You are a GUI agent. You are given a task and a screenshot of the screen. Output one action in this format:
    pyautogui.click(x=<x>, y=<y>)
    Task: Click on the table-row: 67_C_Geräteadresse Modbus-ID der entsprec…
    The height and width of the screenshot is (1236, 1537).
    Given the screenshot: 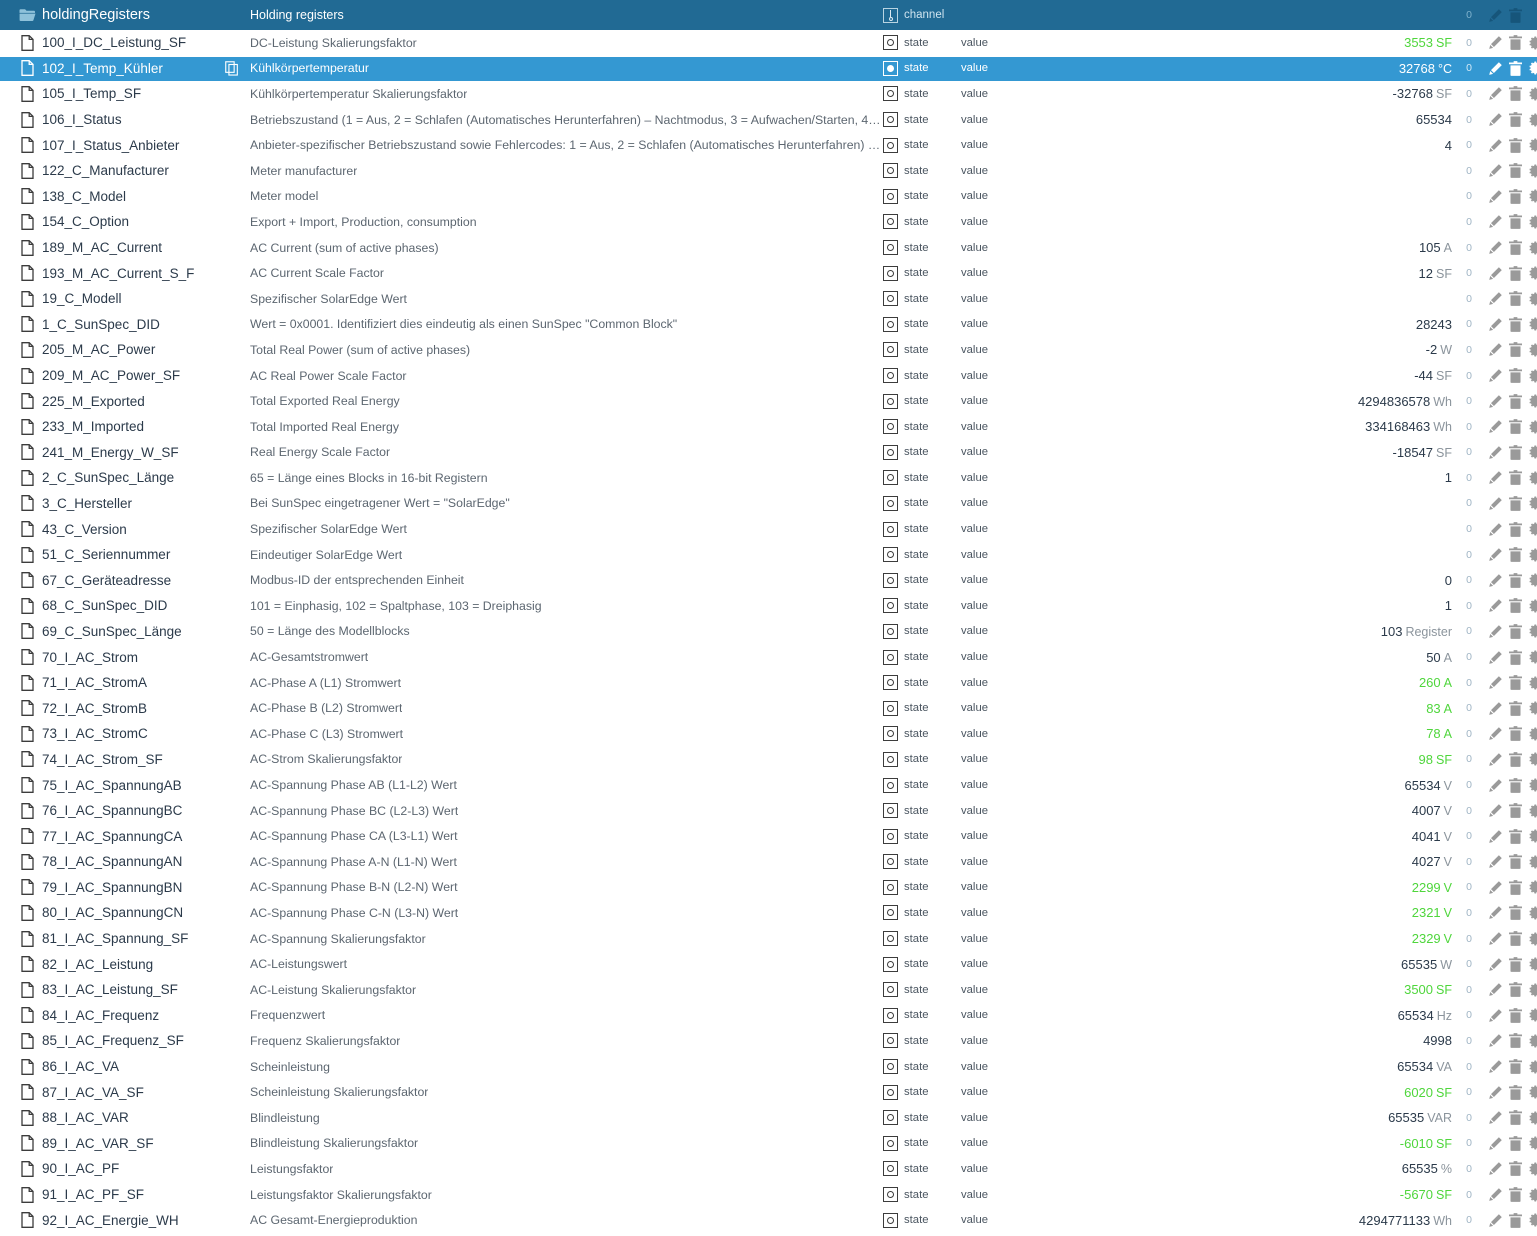 What is the action you would take?
    pyautogui.click(x=768, y=580)
    